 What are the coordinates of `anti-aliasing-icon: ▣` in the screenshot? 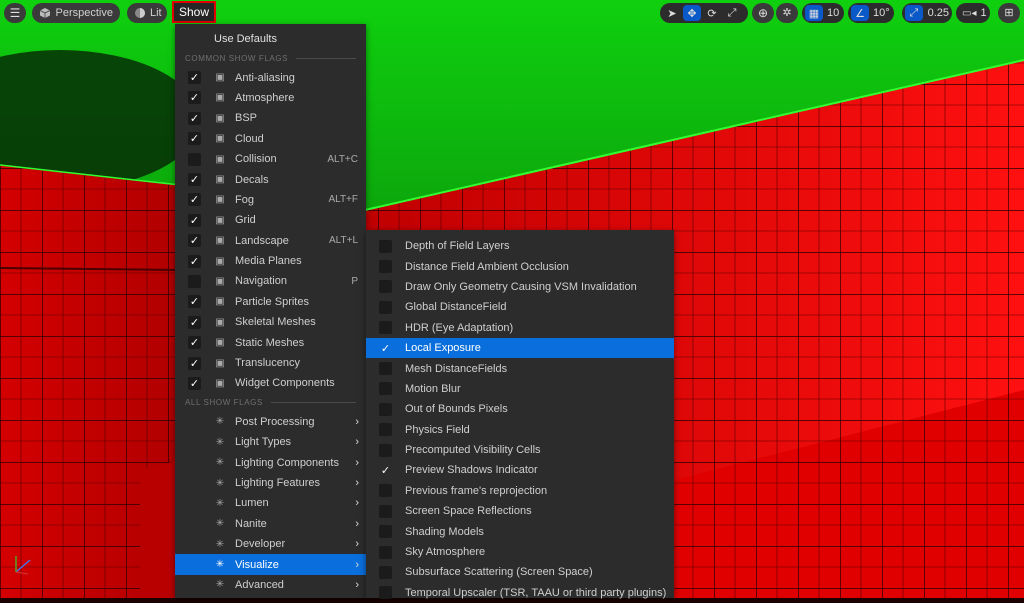 It's located at (220, 78).